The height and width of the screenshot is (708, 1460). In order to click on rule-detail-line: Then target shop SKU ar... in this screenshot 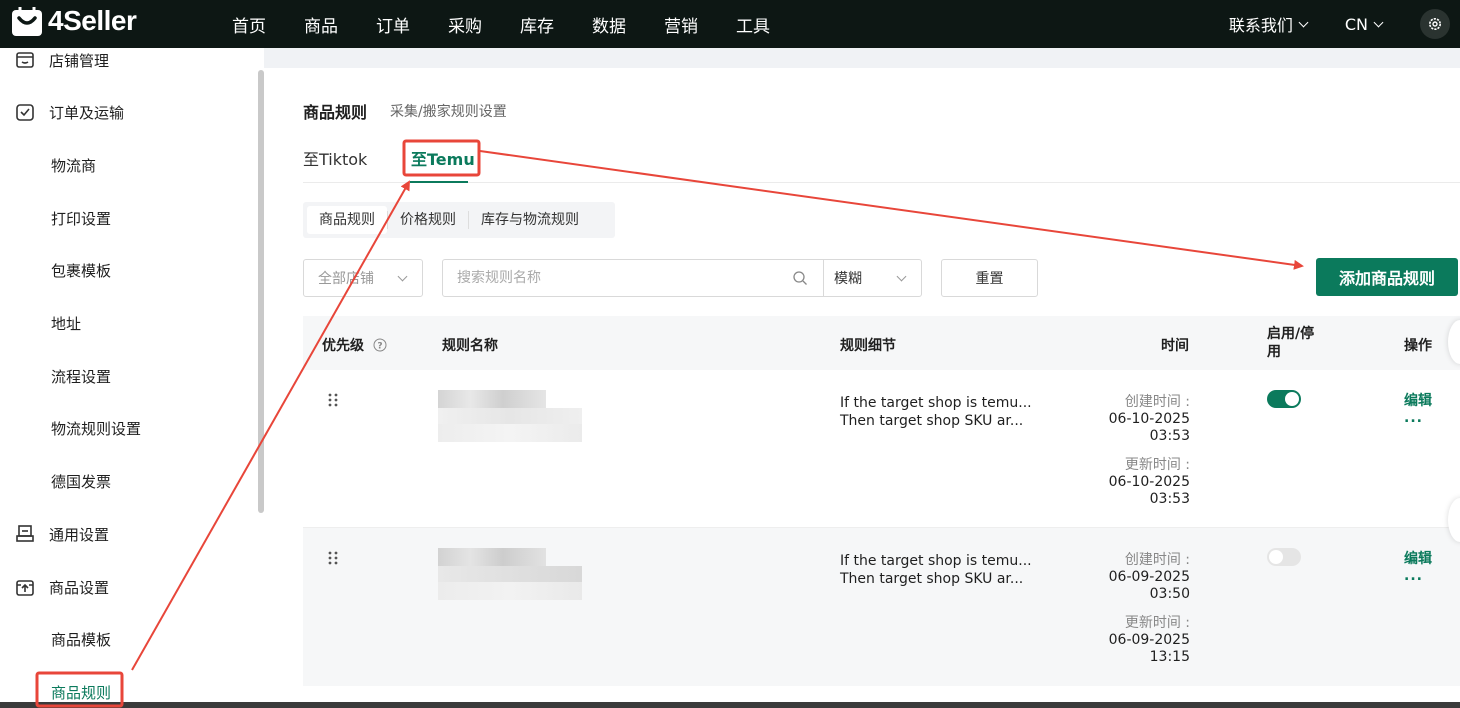, I will do `click(932, 579)`.